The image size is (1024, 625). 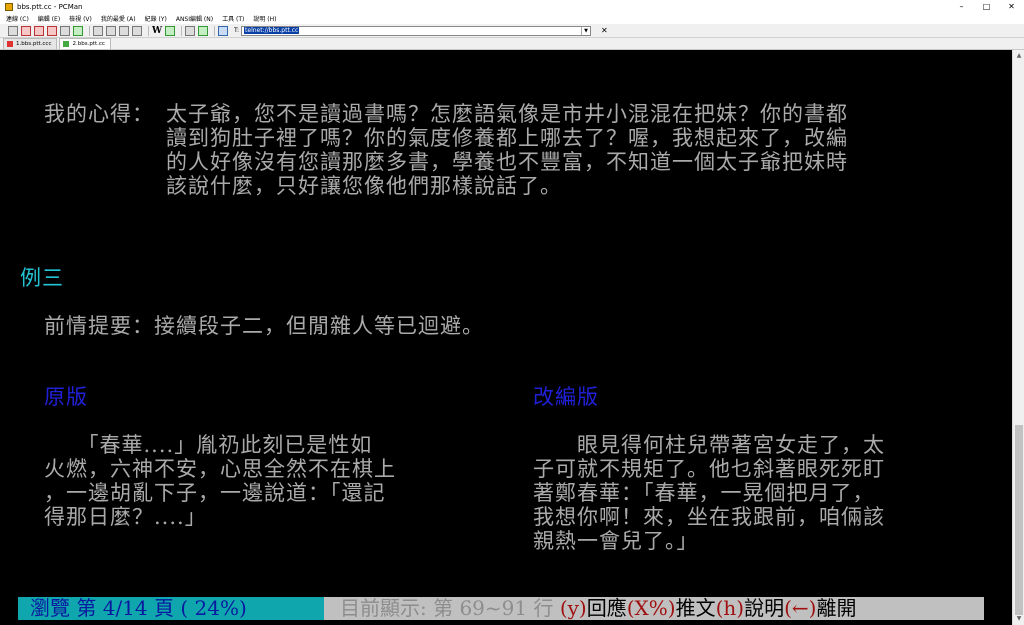 What do you see at coordinates (88, 44) in the screenshot?
I see `tab-label: 2.bbs.ptt.cc` at bounding box center [88, 44].